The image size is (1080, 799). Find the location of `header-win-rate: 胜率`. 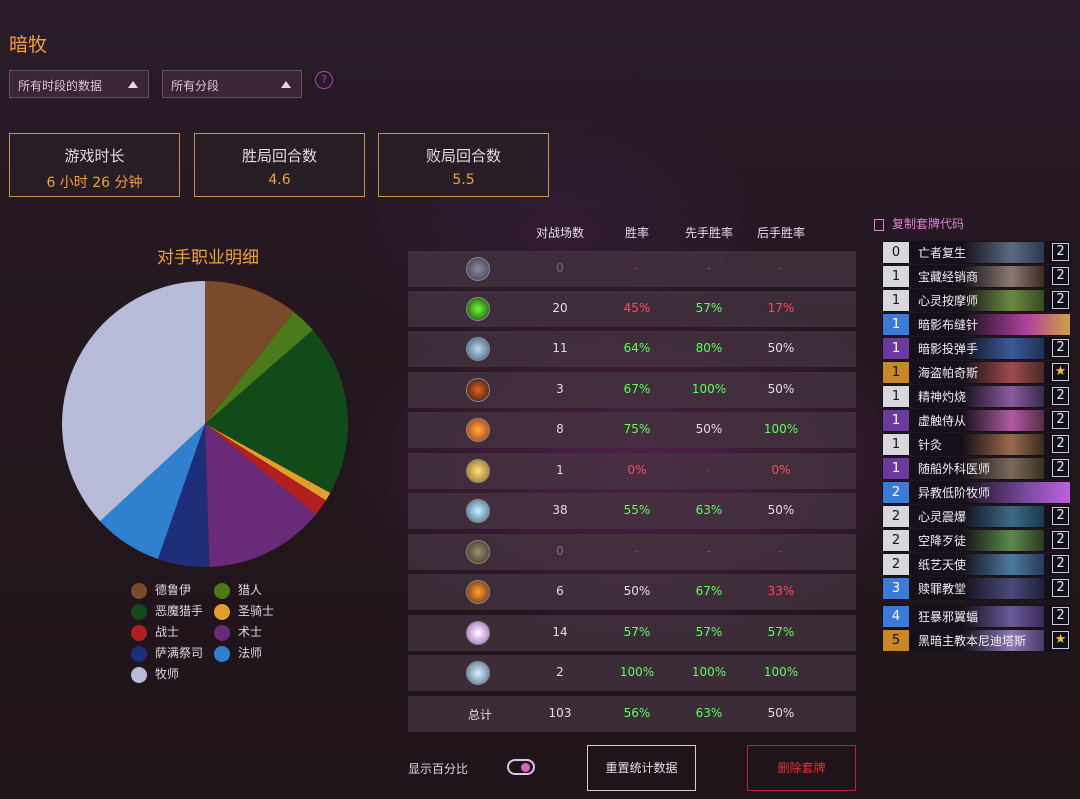

header-win-rate: 胜率 is located at coordinates (636, 233).